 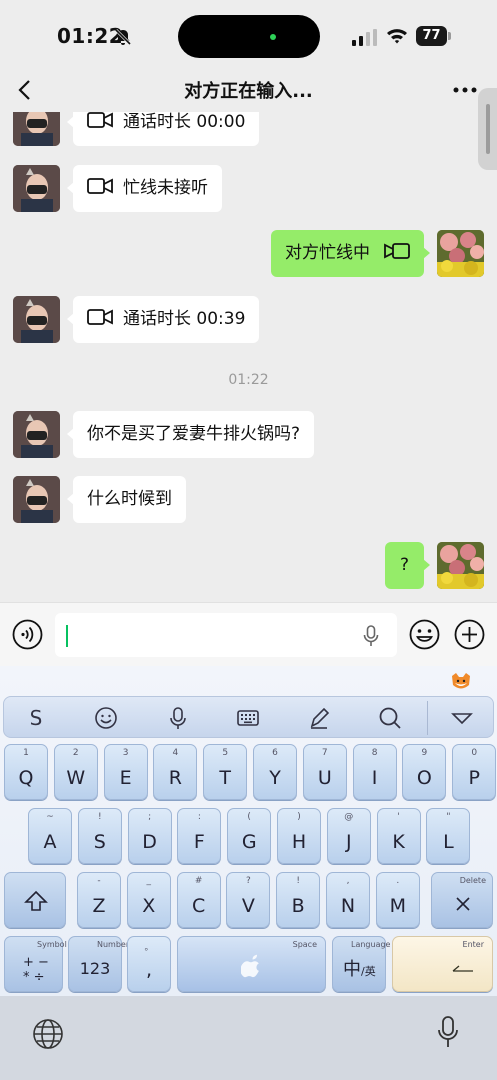 What do you see at coordinates (34, 977) in the screenshot?
I see `symbol-glyph-bottom: * ÷` at bounding box center [34, 977].